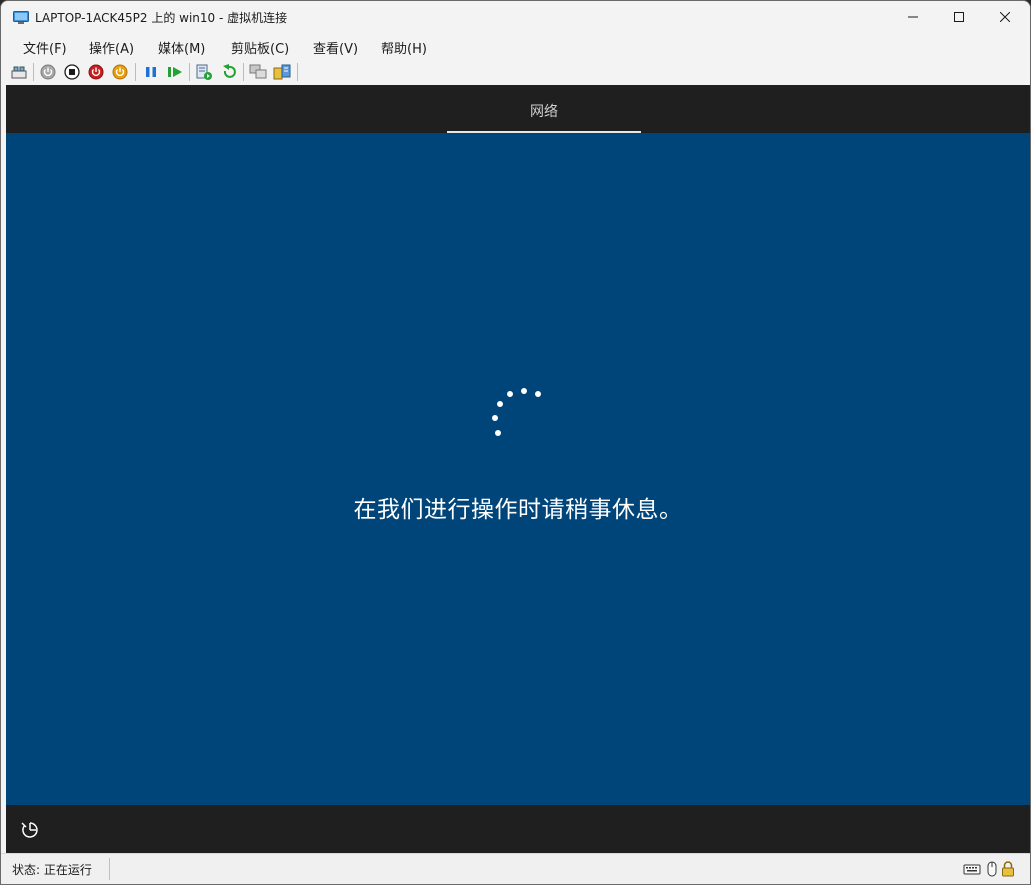 The image size is (1031, 885). I want to click on menu-media: 媒体(M), so click(181, 47).